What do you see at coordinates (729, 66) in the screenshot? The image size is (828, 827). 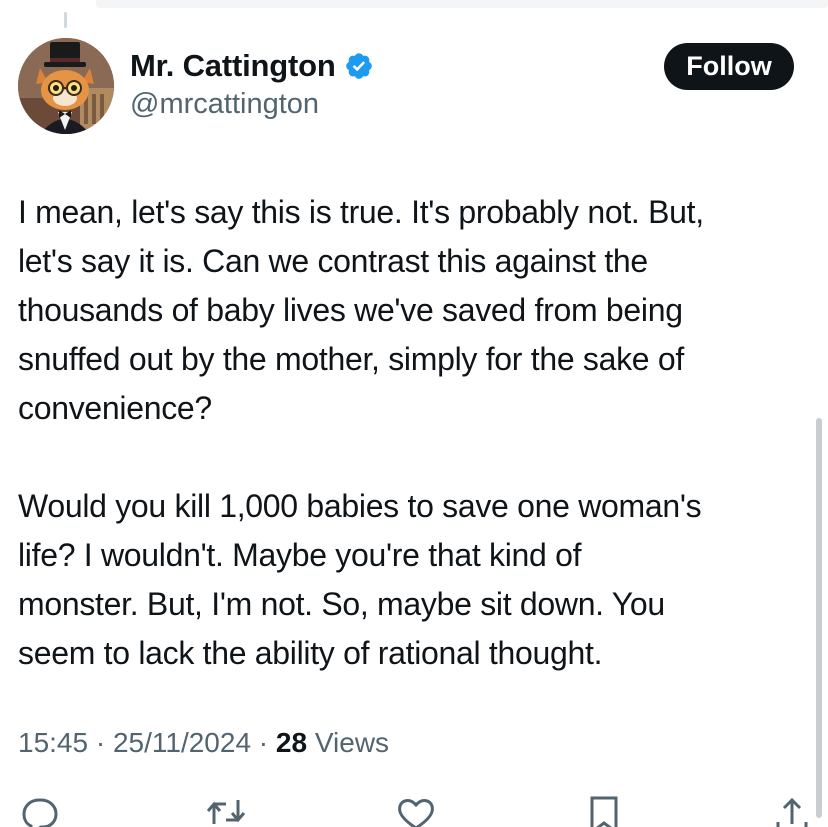 I see `follow-button: Follow` at bounding box center [729, 66].